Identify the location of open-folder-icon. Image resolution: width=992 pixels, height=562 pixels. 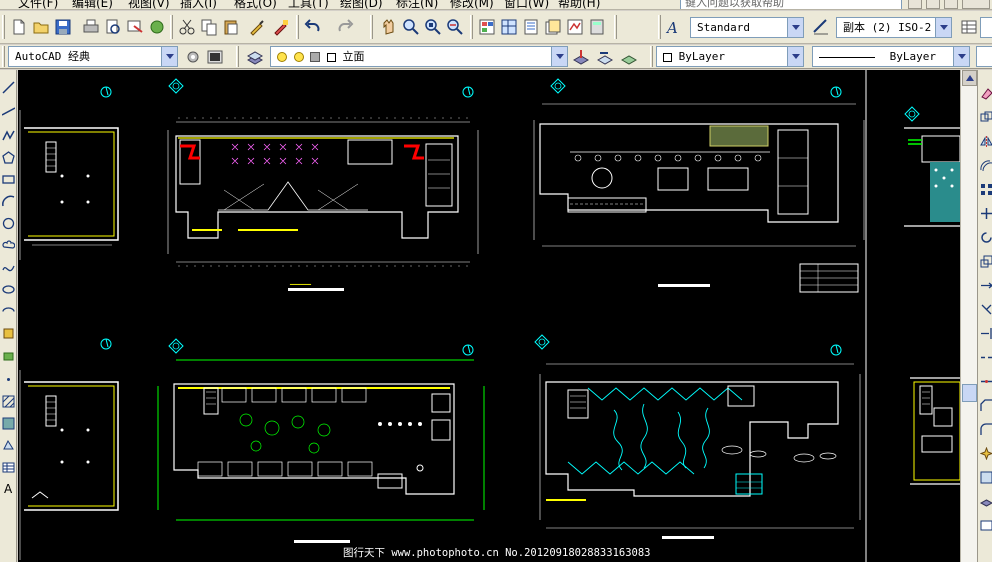
(41, 27).